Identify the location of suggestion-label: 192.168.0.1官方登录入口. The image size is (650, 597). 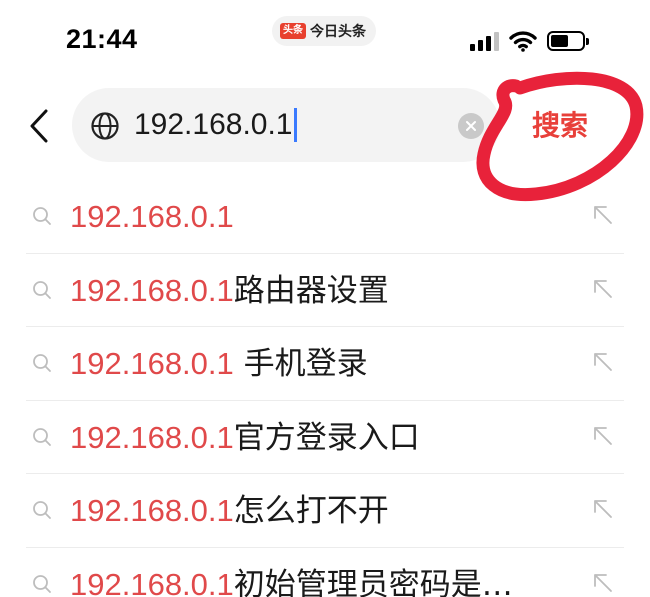
(245, 438).